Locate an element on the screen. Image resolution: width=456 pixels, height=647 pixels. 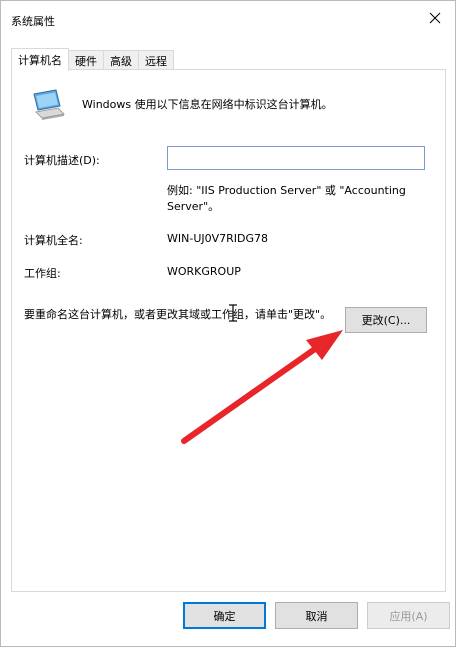
cancel-button: 取消 is located at coordinates (316, 615).